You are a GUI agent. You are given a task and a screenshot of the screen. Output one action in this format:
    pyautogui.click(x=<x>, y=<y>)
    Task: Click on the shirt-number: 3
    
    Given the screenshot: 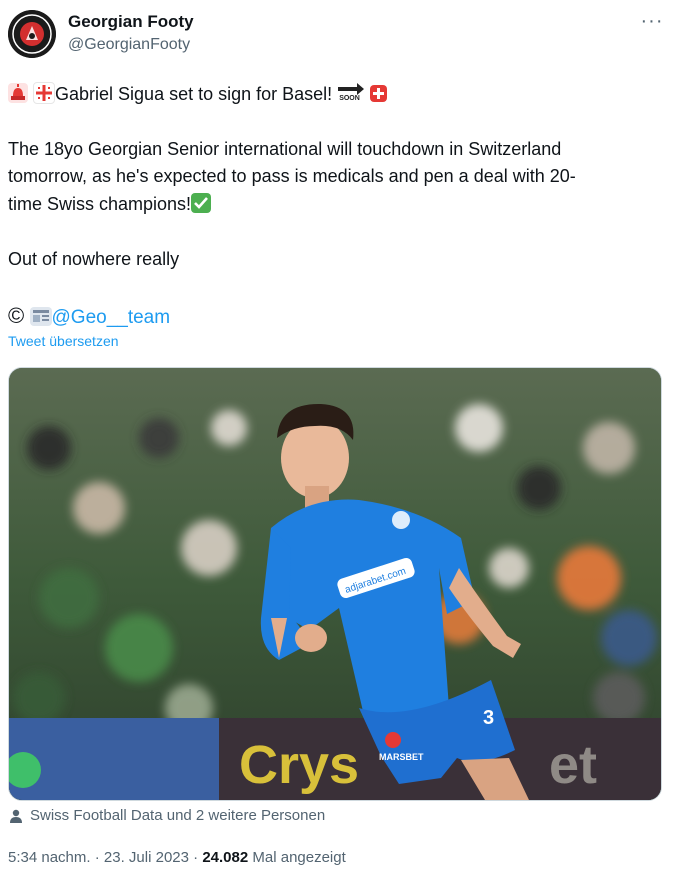 What is the action you would take?
    pyautogui.click(x=488, y=718)
    